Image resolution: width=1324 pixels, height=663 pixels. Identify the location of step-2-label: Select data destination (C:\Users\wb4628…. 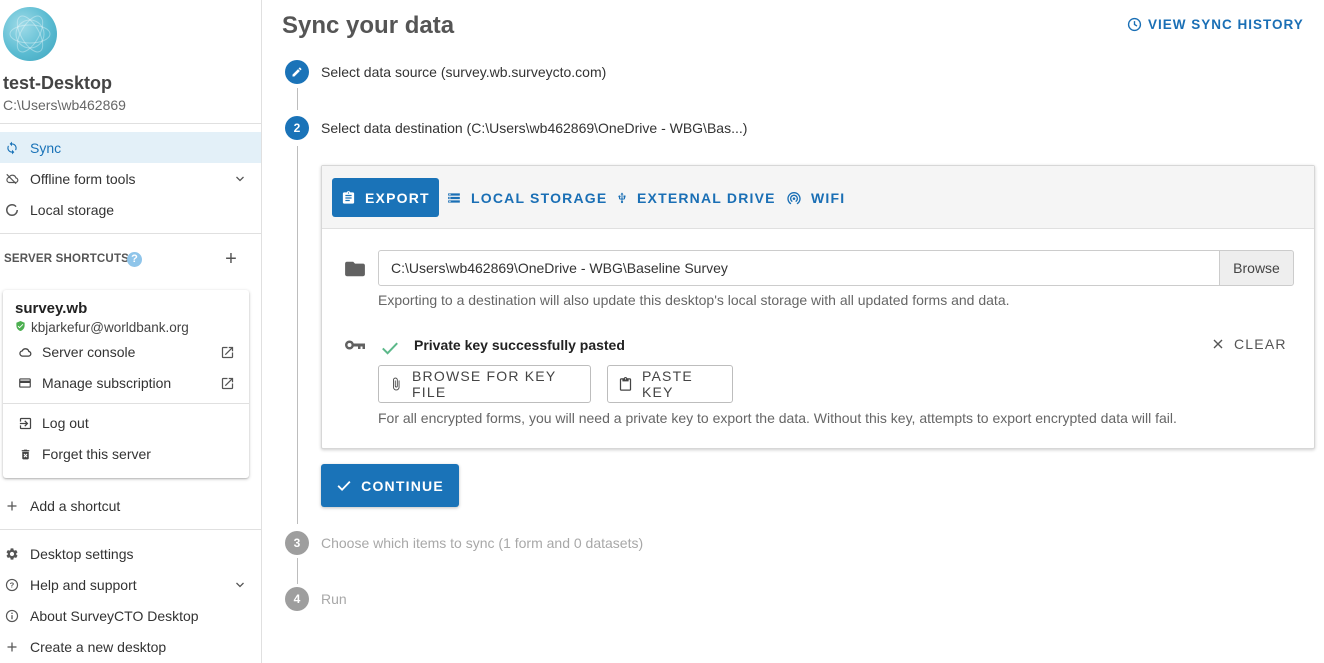
(534, 128).